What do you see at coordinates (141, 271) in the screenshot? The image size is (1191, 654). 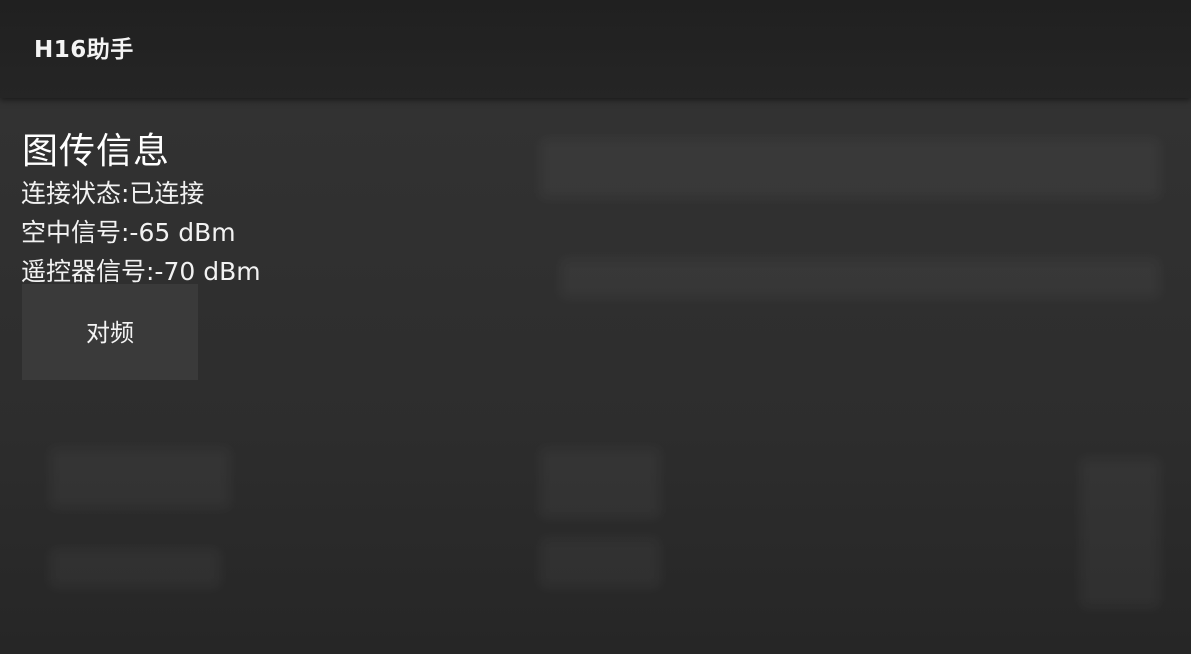 I see `remote-signal-strength: 遥控器信号:-70 dBm` at bounding box center [141, 271].